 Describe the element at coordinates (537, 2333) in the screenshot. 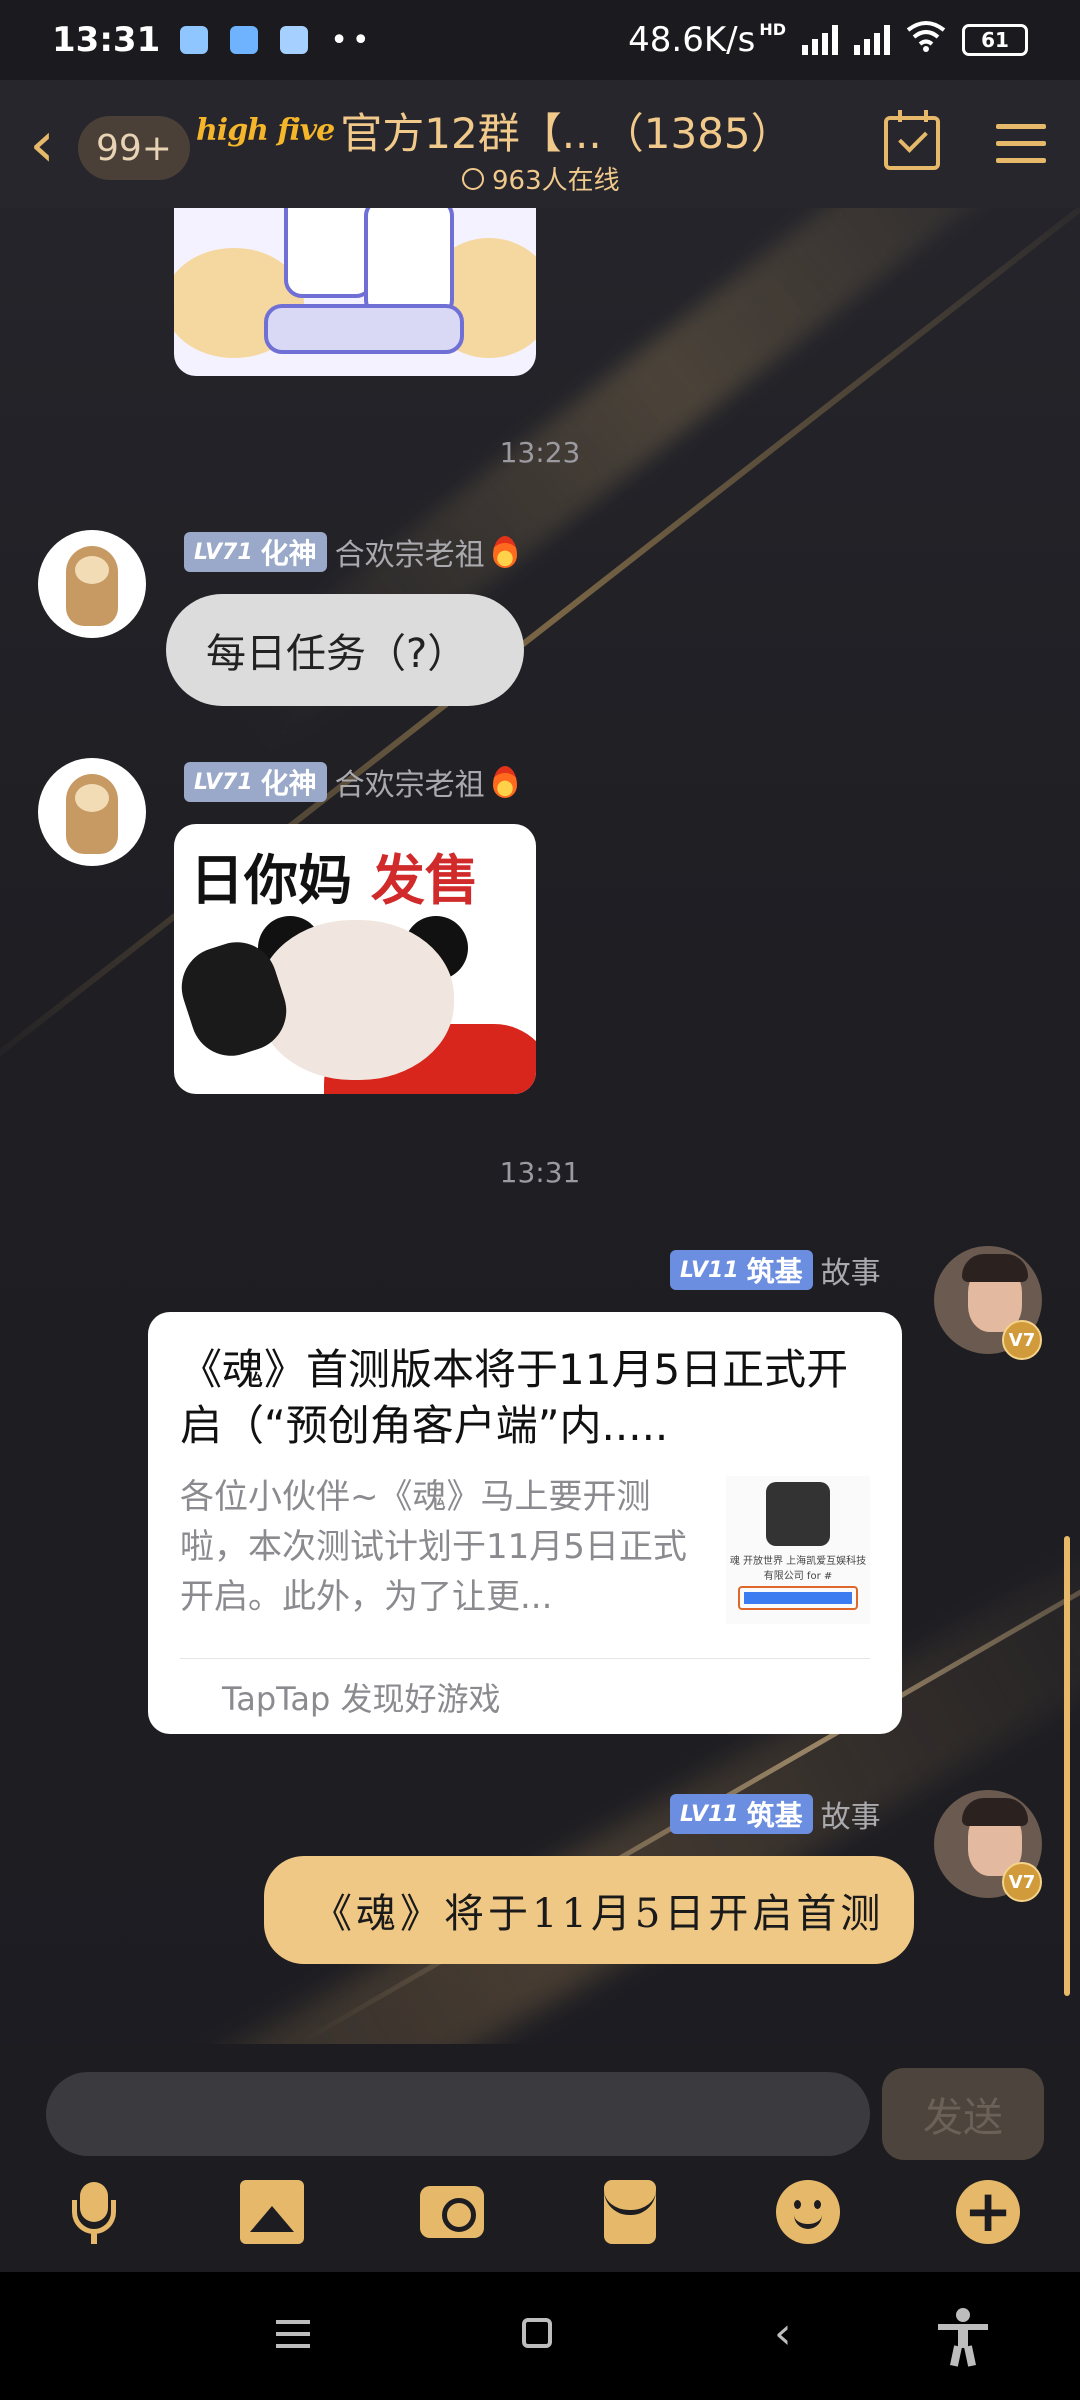

I see `nav-home-icon` at that location.